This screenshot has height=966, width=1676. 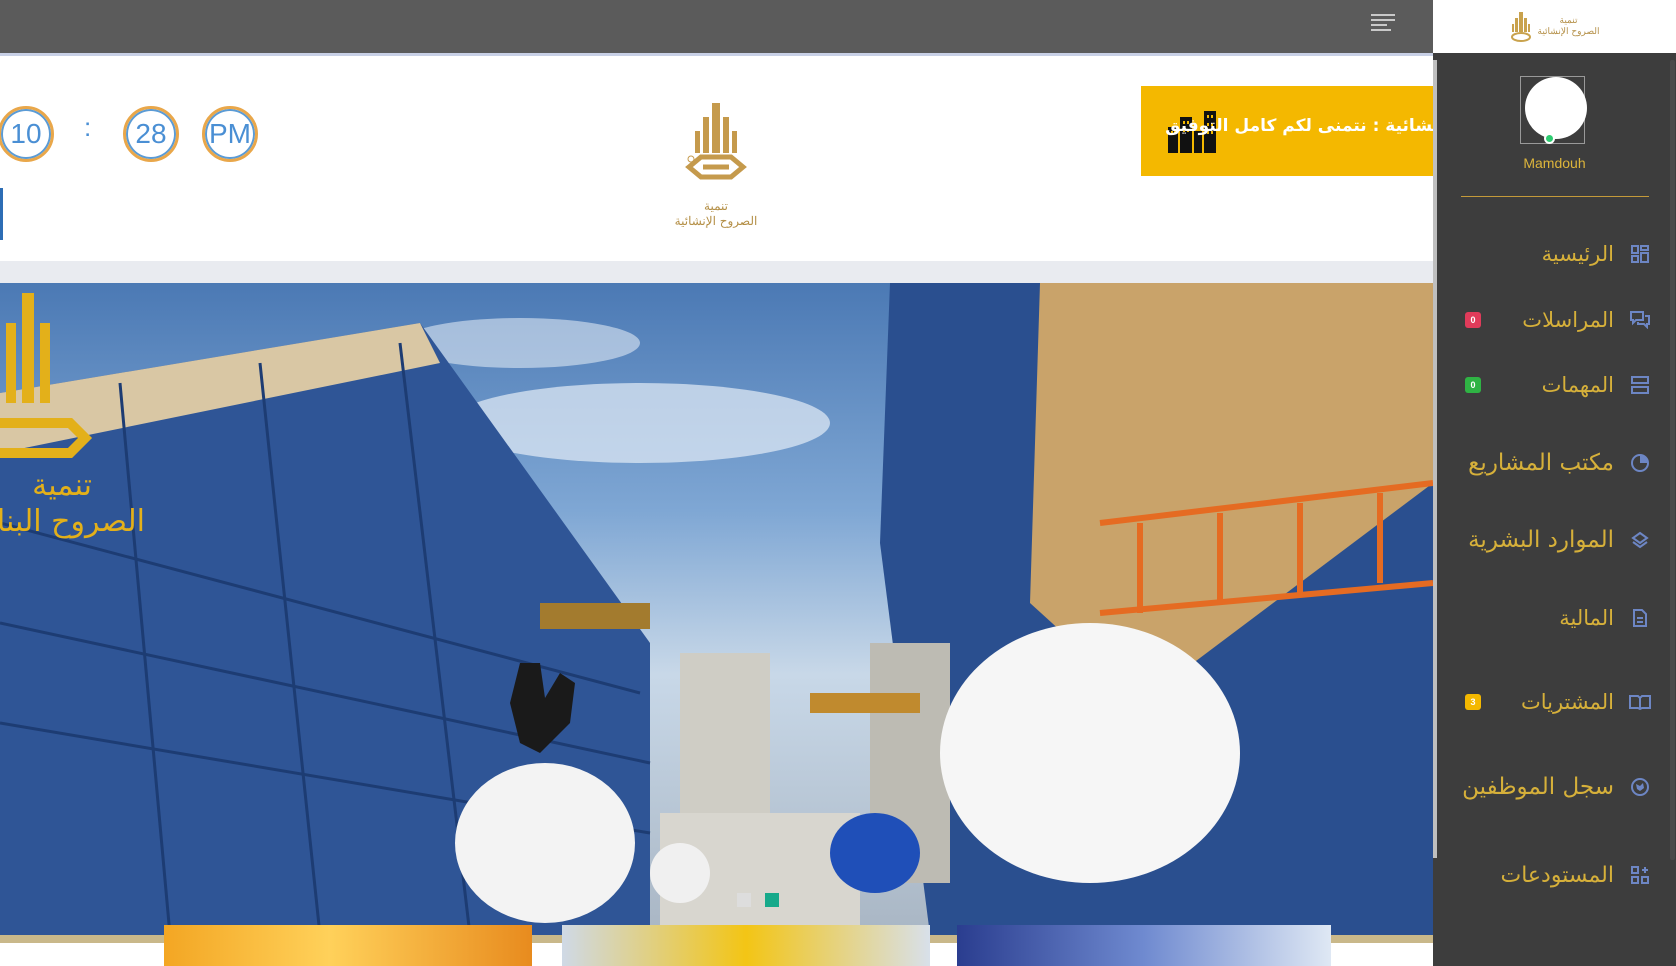 What do you see at coordinates (62, 485) in the screenshot?
I see `hero-watermark-line1: تنمية` at bounding box center [62, 485].